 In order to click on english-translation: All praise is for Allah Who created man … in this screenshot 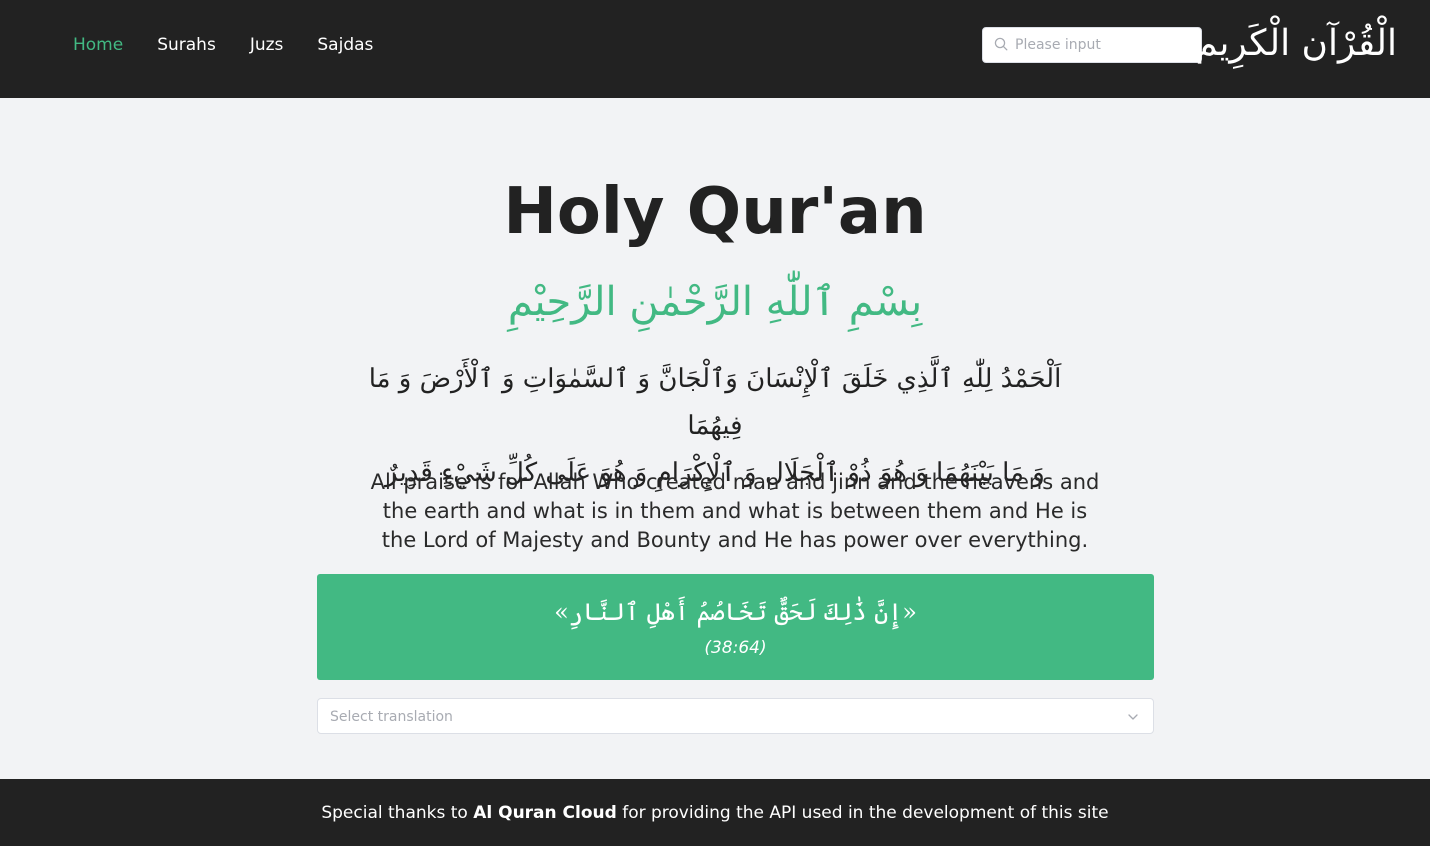, I will do `click(735, 511)`.